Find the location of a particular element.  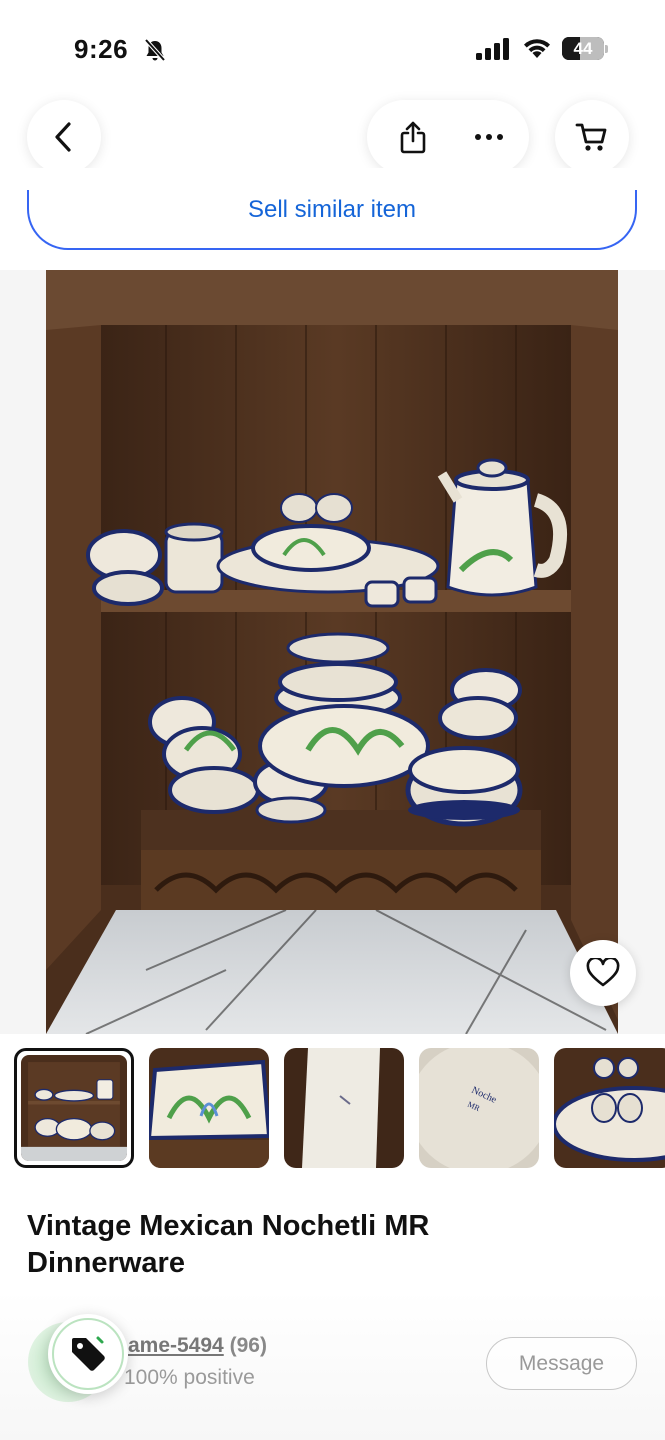

share-button is located at coordinates (413, 137).